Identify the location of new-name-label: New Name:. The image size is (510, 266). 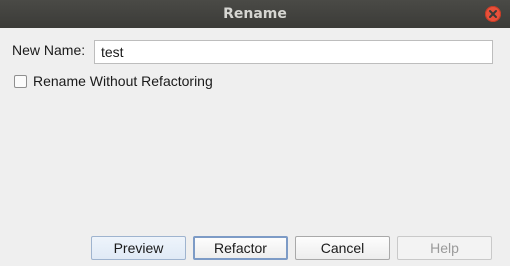
(49, 50).